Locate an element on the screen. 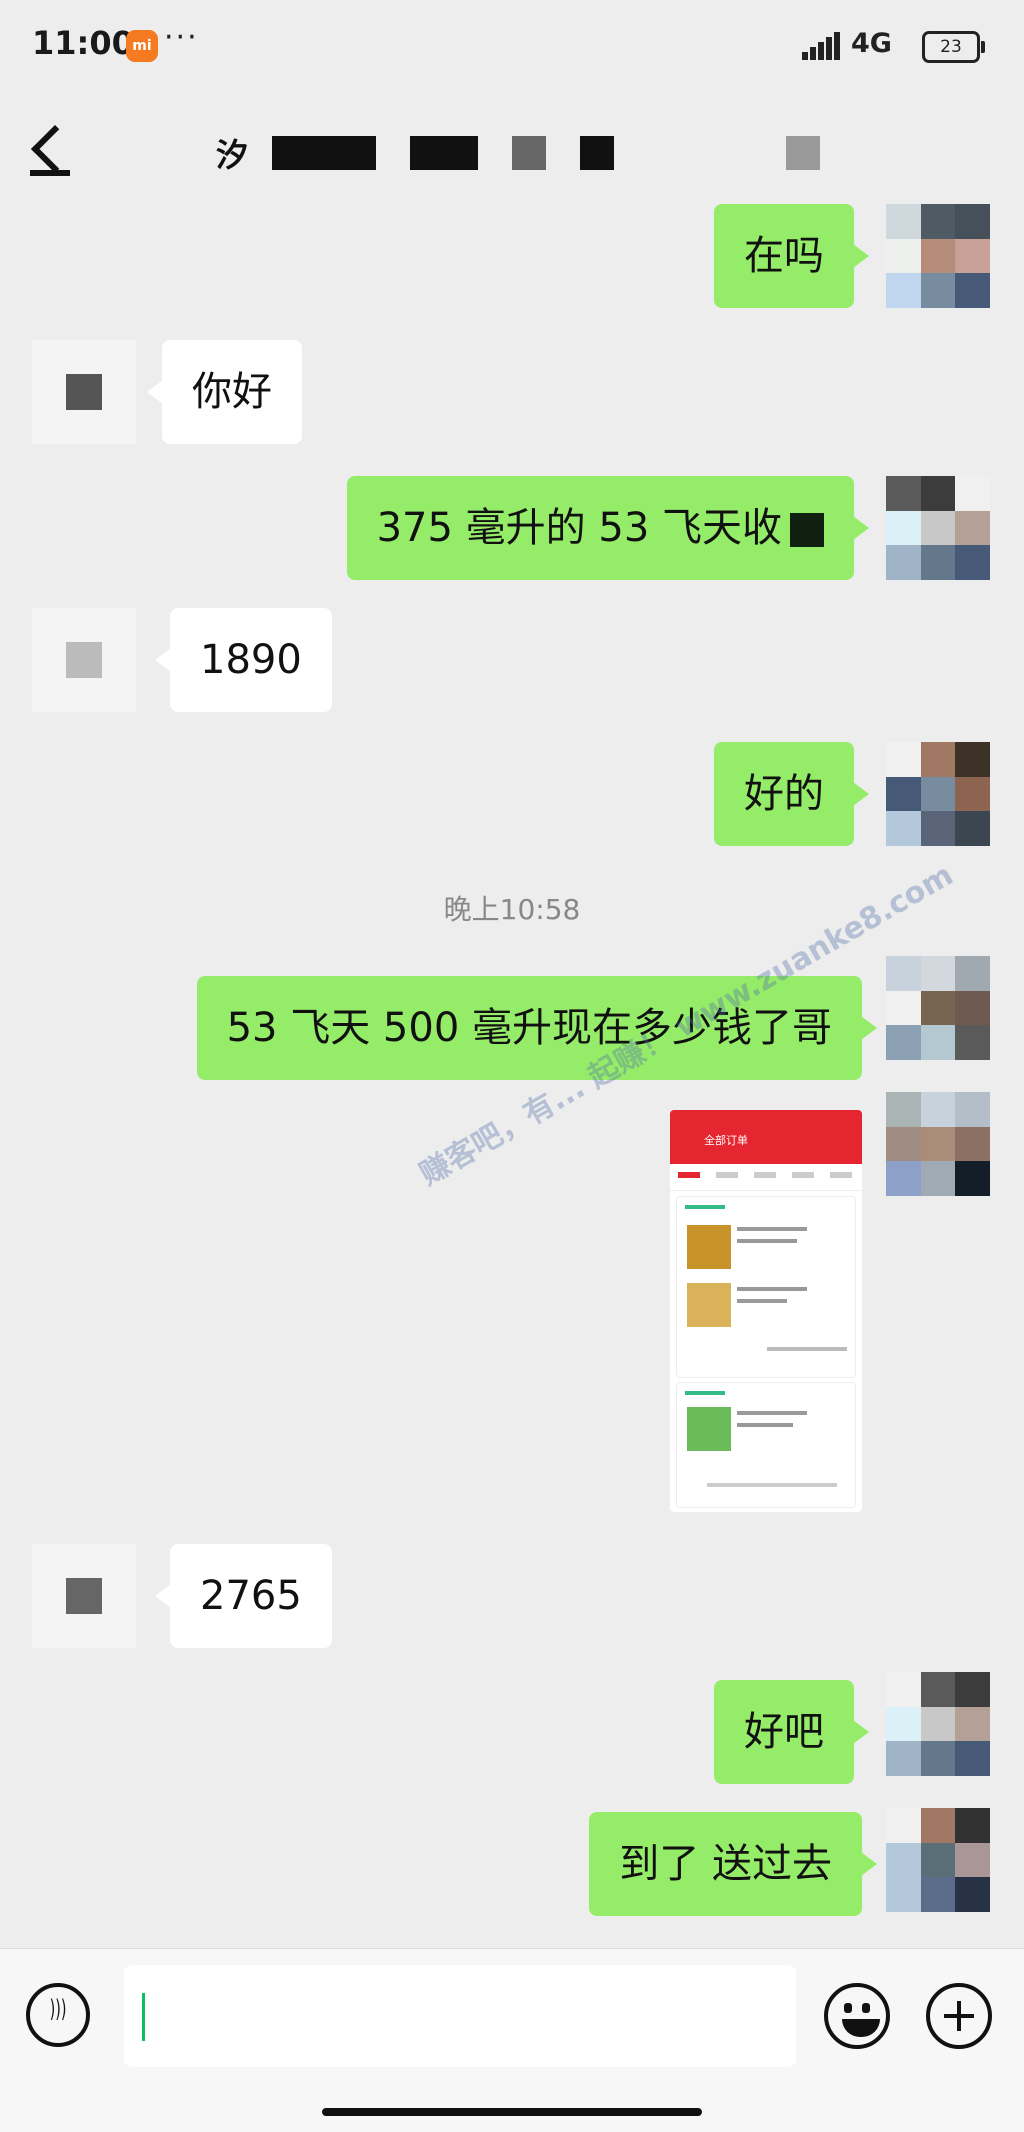  status-bar: 11:00 mi ··· 4G 23 is located at coordinates (512, 45).